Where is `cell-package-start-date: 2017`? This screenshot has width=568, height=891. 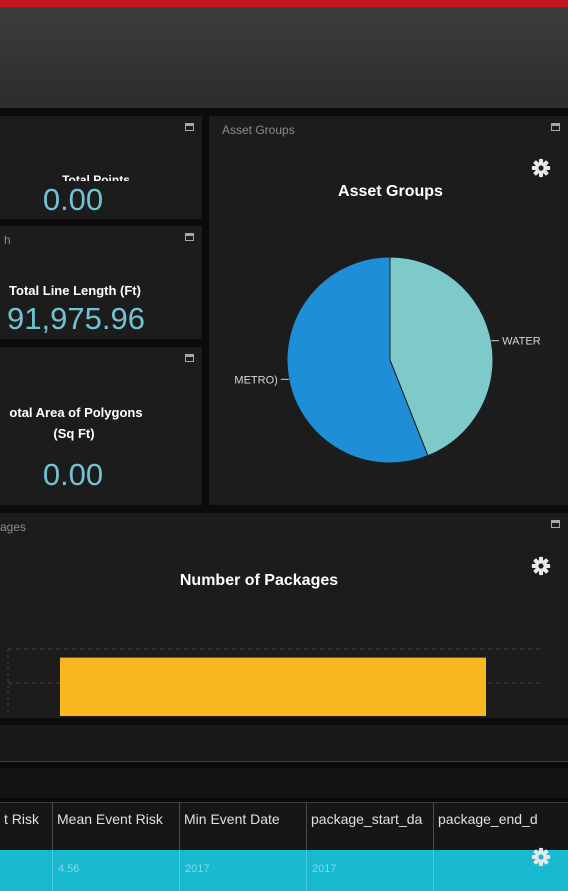
cell-package-start-date: 2017 is located at coordinates (370, 870).